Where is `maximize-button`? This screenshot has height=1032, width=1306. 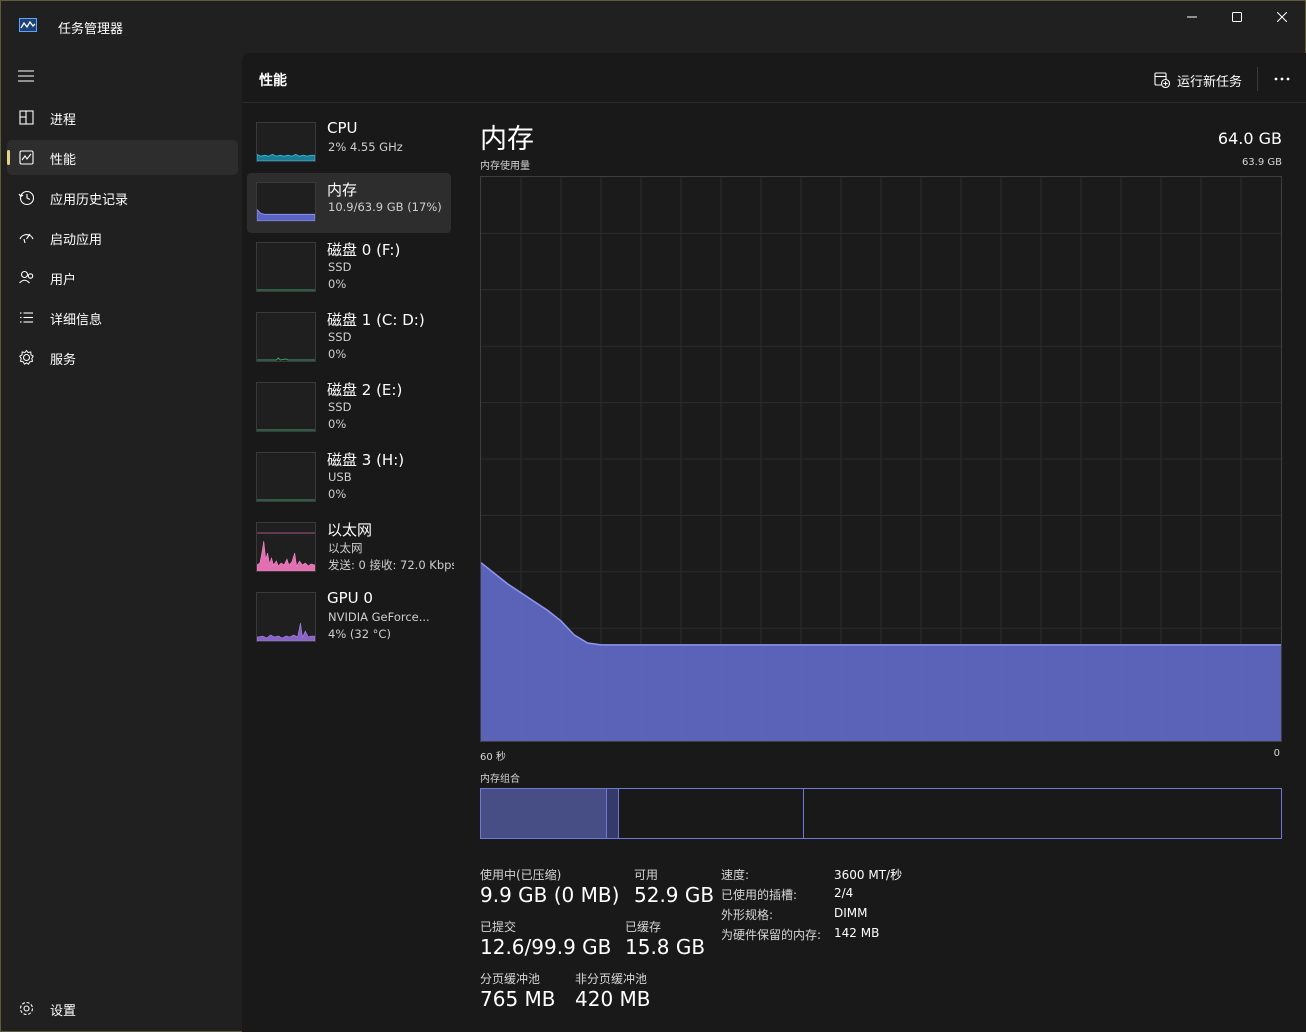
maximize-button is located at coordinates (1237, 17).